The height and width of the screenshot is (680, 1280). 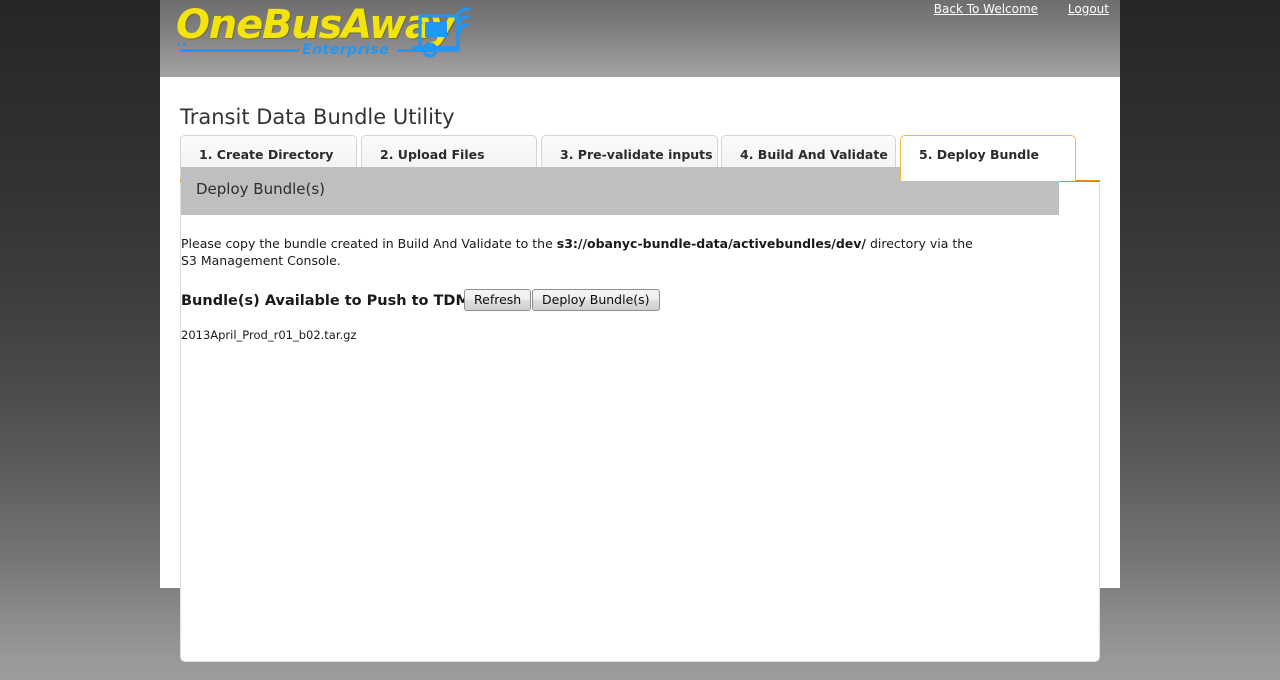 I want to click on logout-link: Logout, so click(x=1088, y=9).